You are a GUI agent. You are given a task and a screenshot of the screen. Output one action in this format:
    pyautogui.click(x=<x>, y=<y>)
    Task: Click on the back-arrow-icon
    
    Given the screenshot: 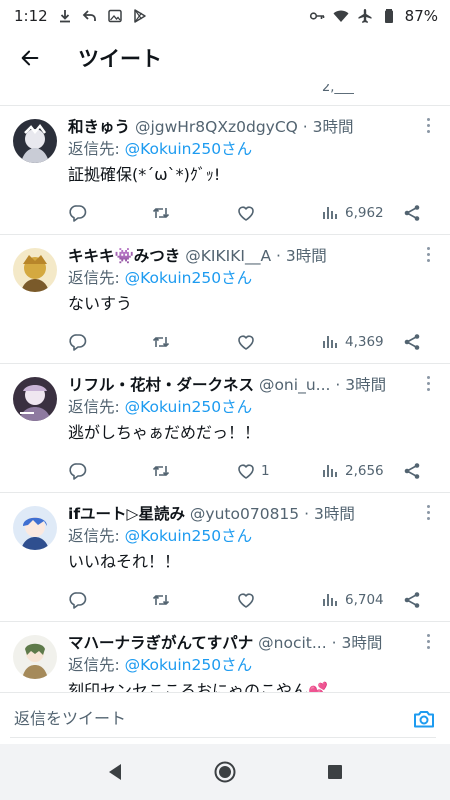 What is the action you would take?
    pyautogui.click(x=30, y=58)
    